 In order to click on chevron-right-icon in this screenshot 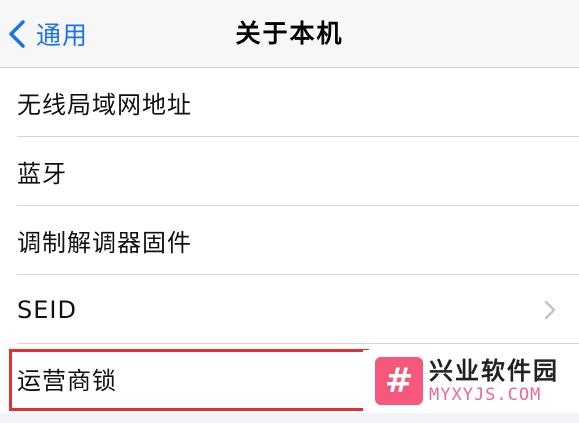, I will do `click(550, 310)`.